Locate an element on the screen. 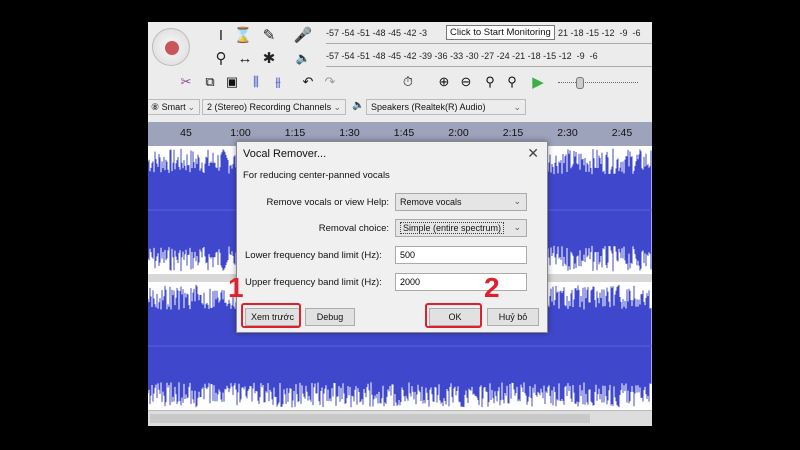 The height and width of the screenshot is (450, 800). ruler-tick: 2:15 is located at coordinates (513, 133).